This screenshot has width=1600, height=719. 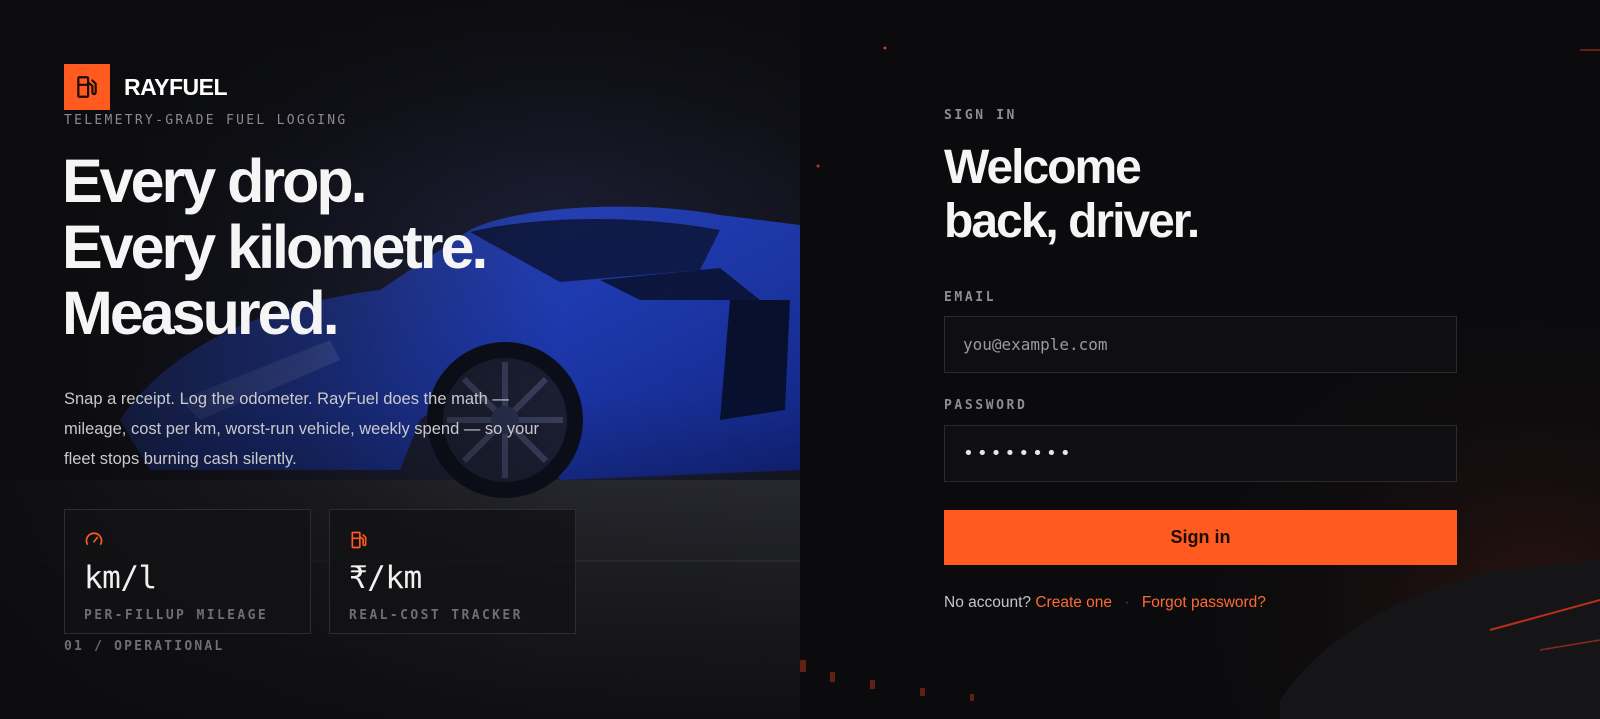 What do you see at coordinates (94, 538) in the screenshot?
I see `gauge-icon` at bounding box center [94, 538].